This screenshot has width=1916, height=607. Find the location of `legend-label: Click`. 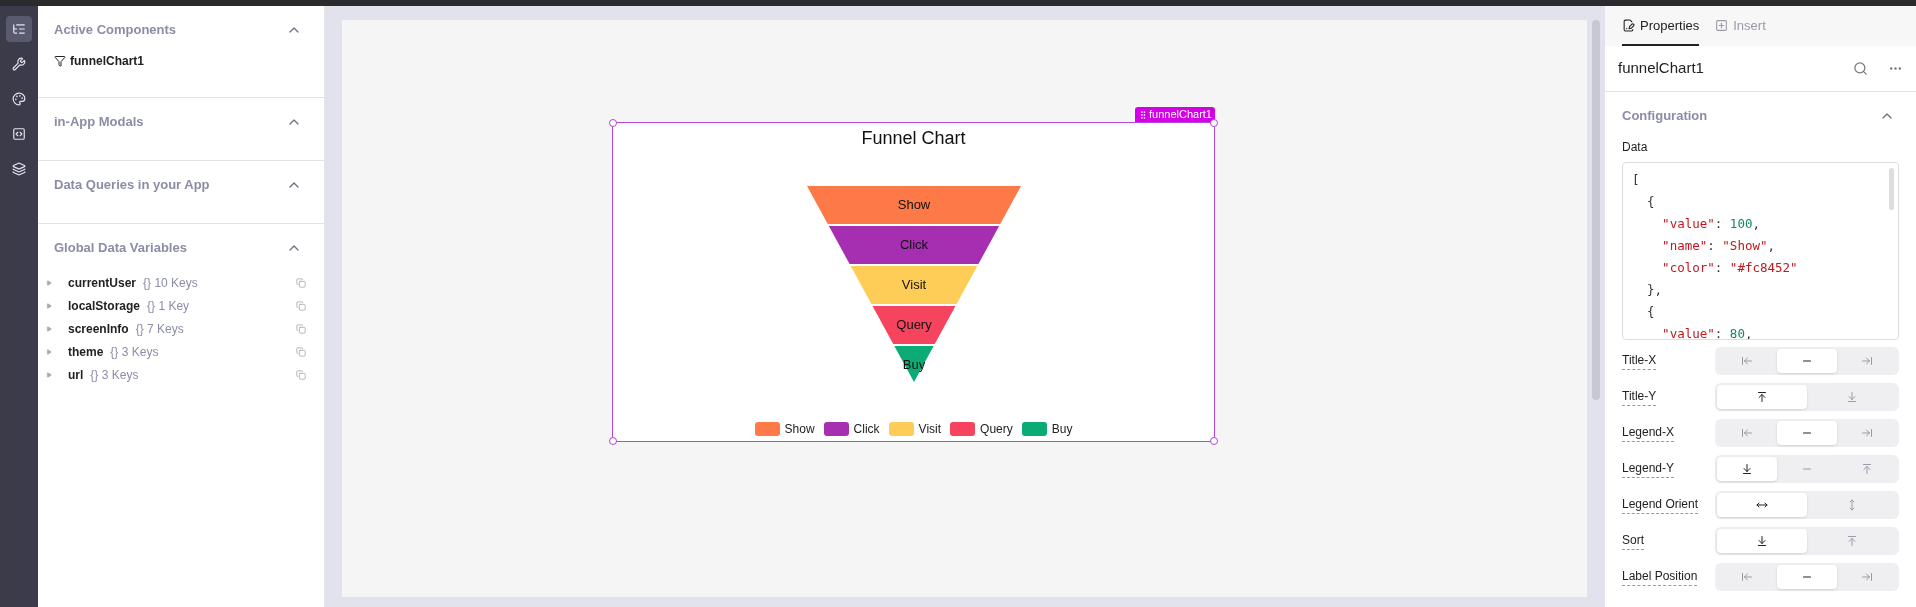

legend-label: Click is located at coordinates (866, 429).